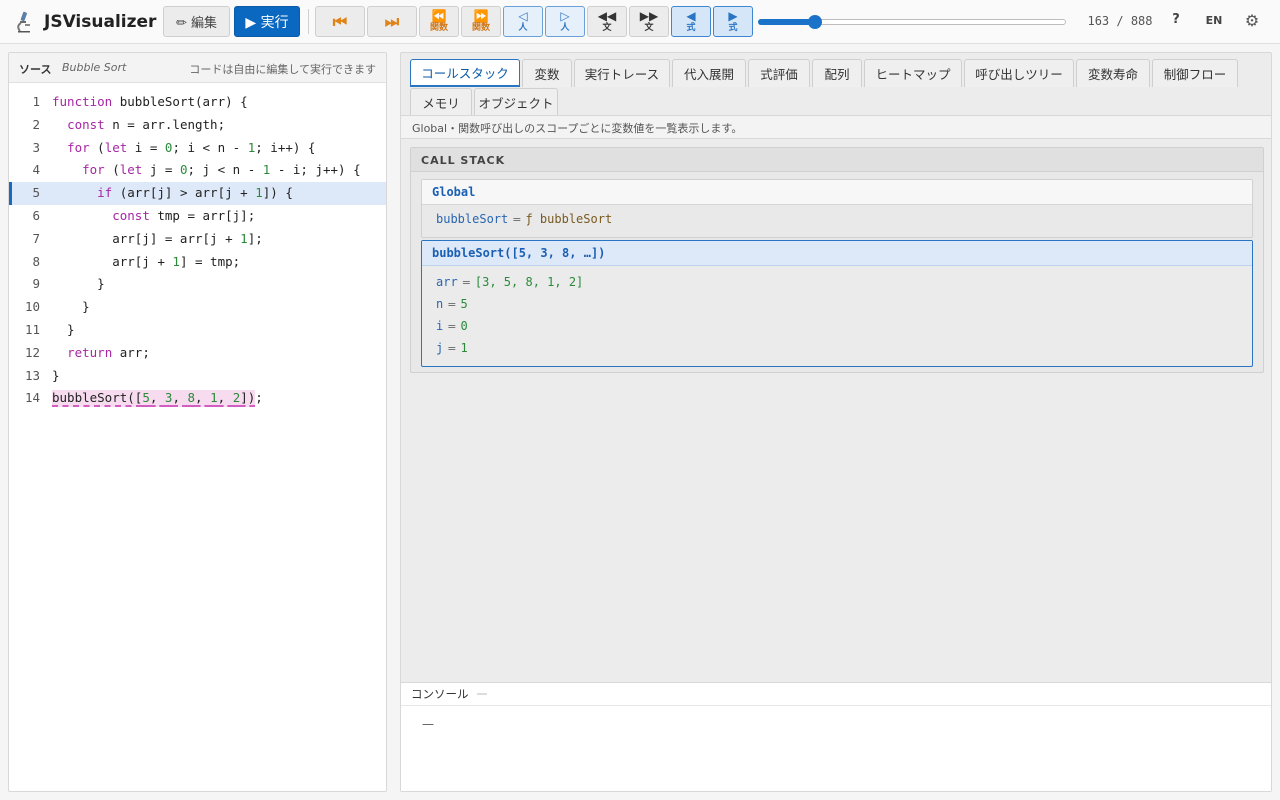 This screenshot has width=1280, height=800. I want to click on step-counter: 163 / 888, so click(1120, 21).